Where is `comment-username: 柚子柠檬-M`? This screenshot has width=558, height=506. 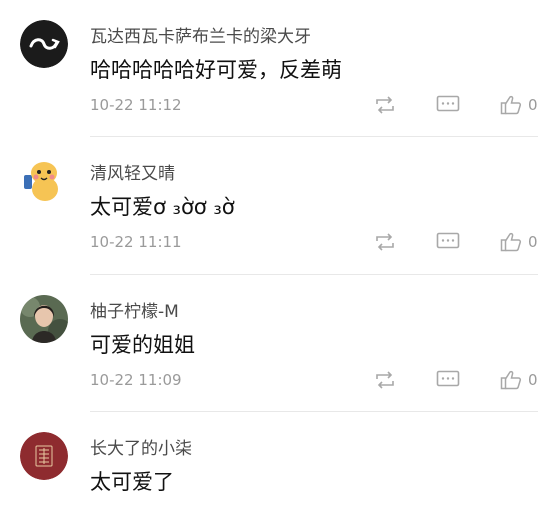
comment-username: 柚子柠檬-M is located at coordinates (134, 309).